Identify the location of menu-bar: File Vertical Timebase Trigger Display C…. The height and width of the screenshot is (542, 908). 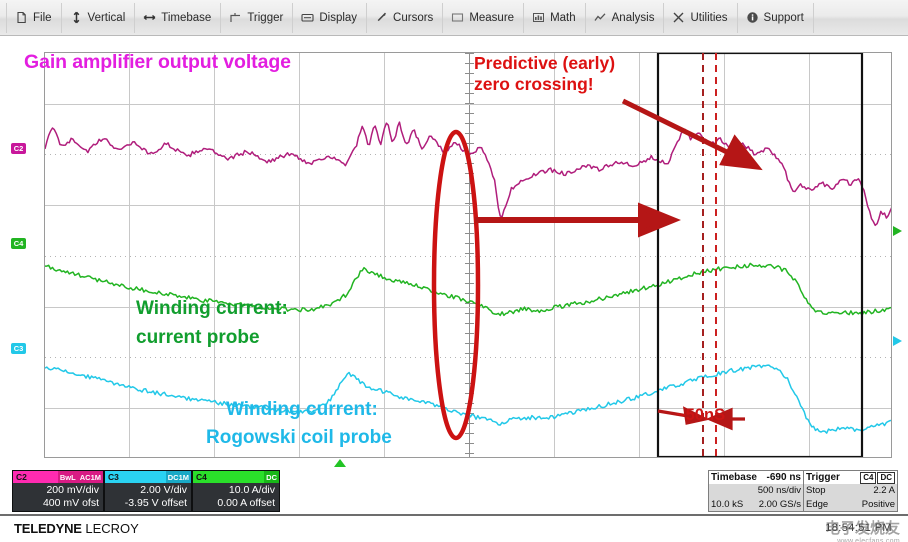
(454, 18).